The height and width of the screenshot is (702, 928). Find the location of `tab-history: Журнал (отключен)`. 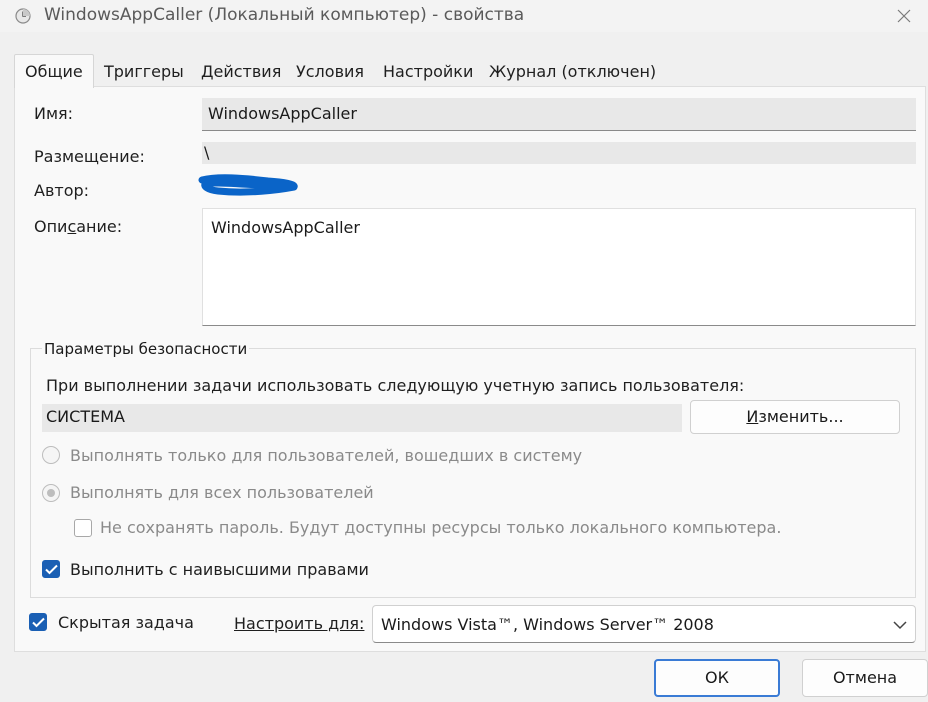

tab-history: Журнал (отключен) is located at coordinates (572, 72).